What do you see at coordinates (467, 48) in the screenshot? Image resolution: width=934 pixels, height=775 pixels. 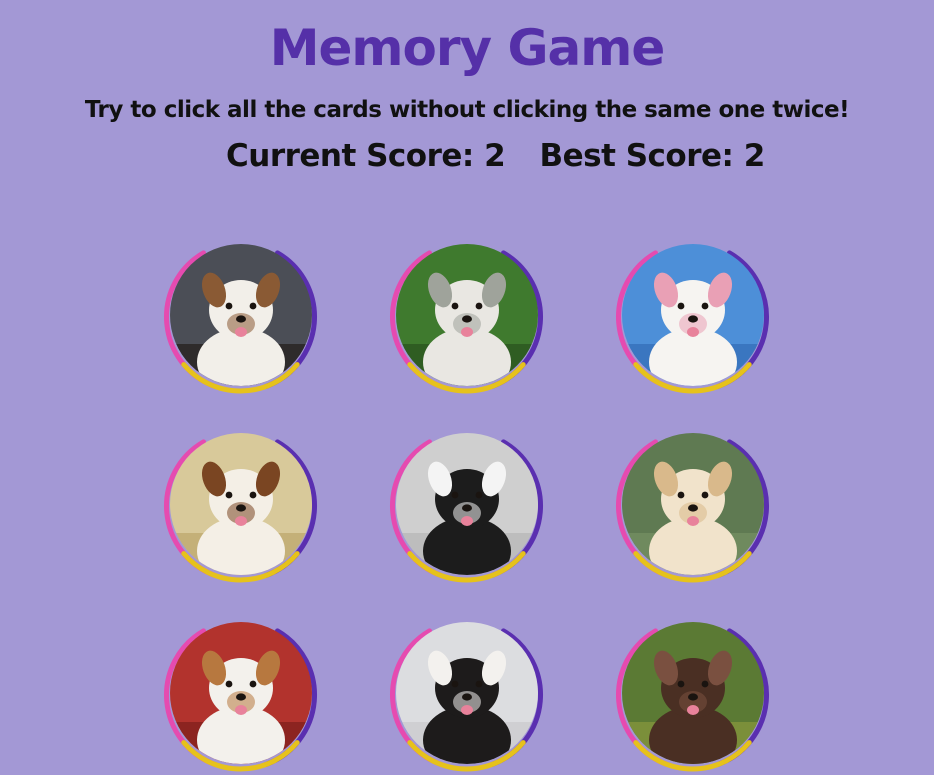 I see `page-title: Memory Game` at bounding box center [467, 48].